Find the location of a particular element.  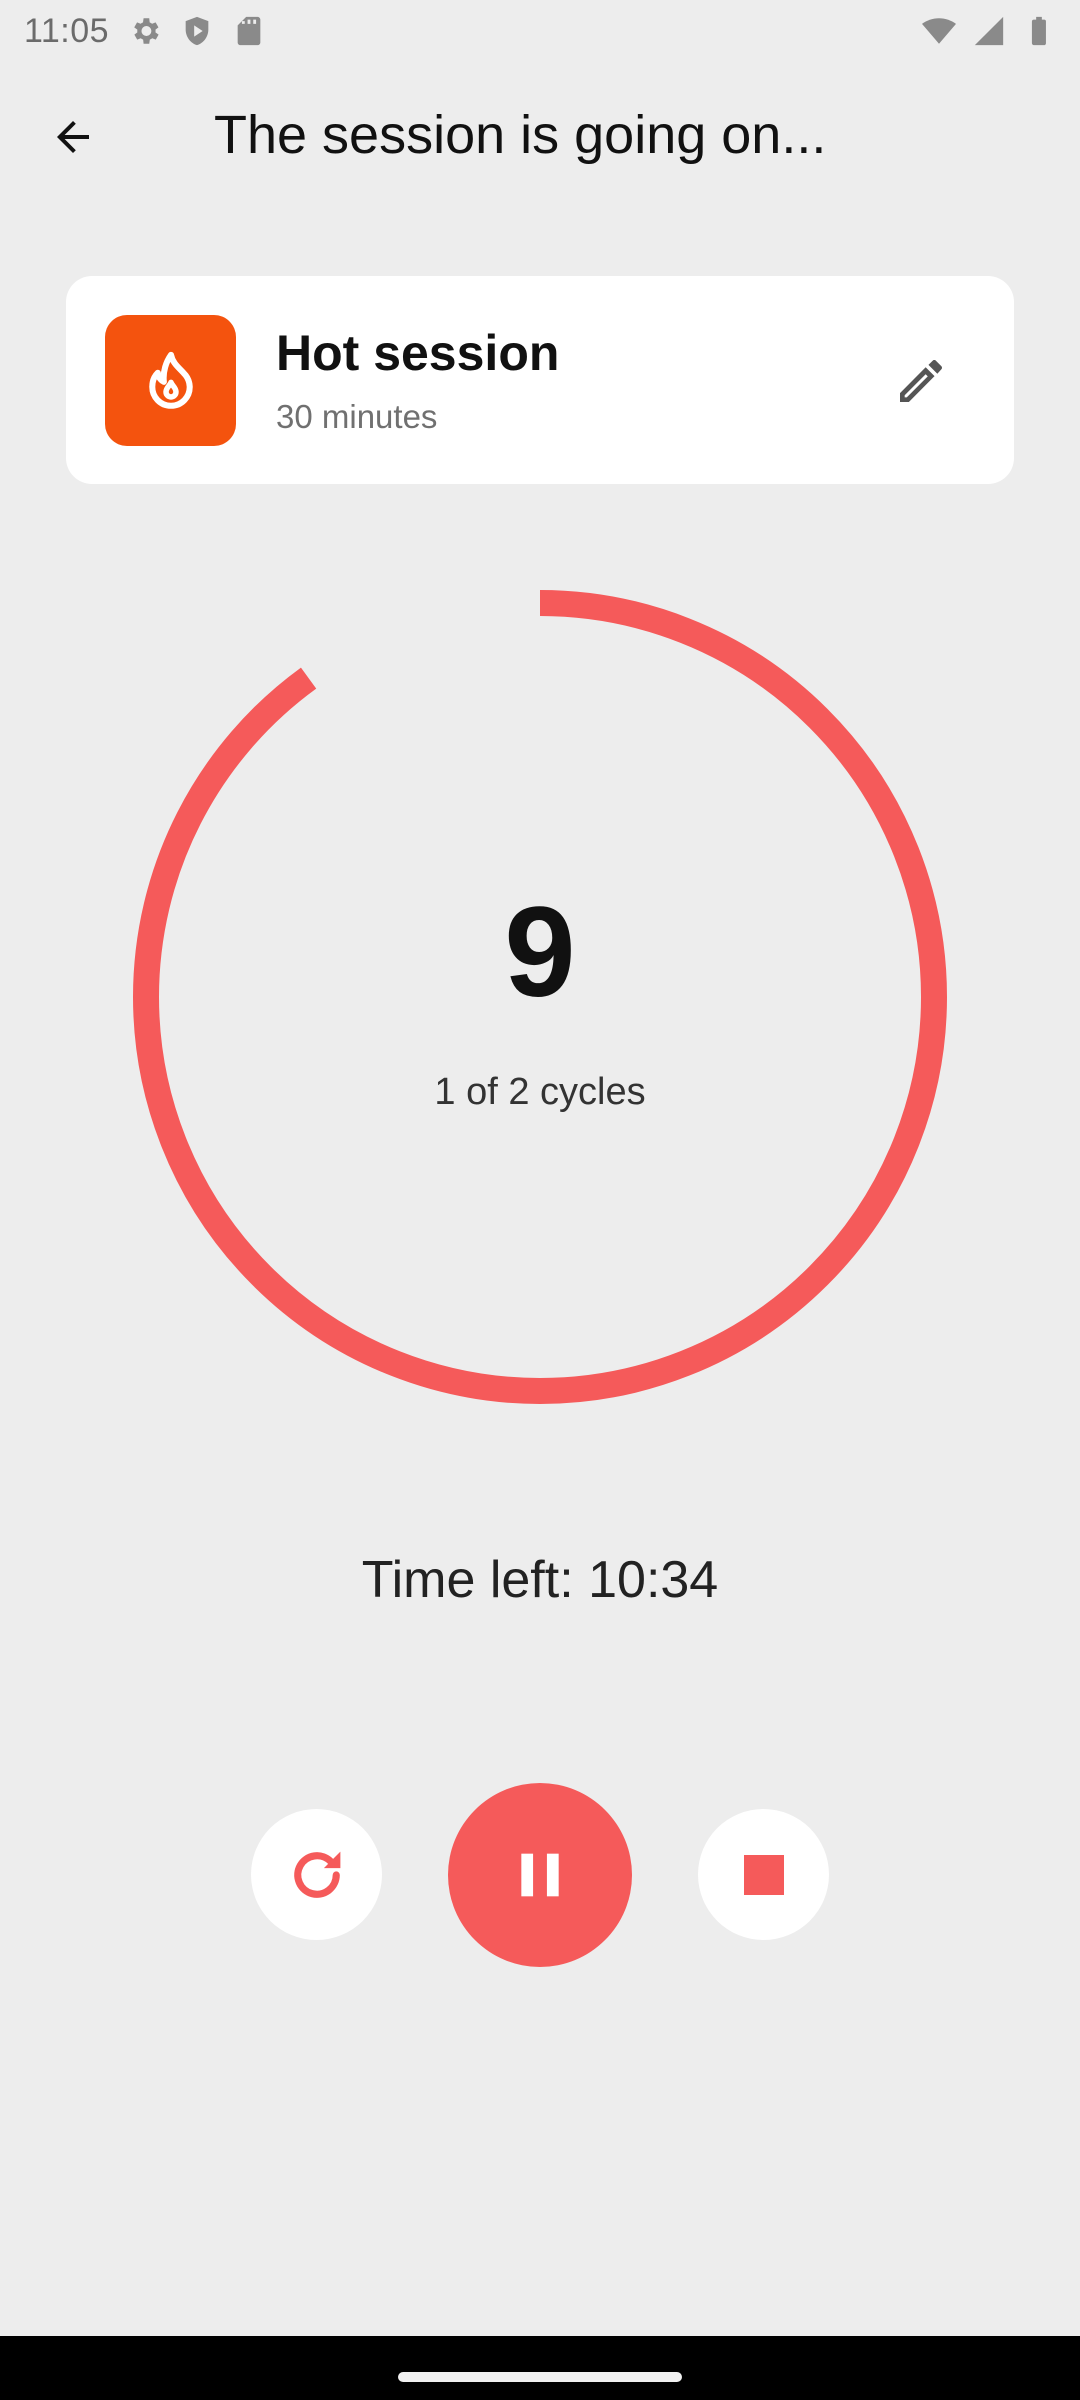

wifi-icon is located at coordinates (939, 31).